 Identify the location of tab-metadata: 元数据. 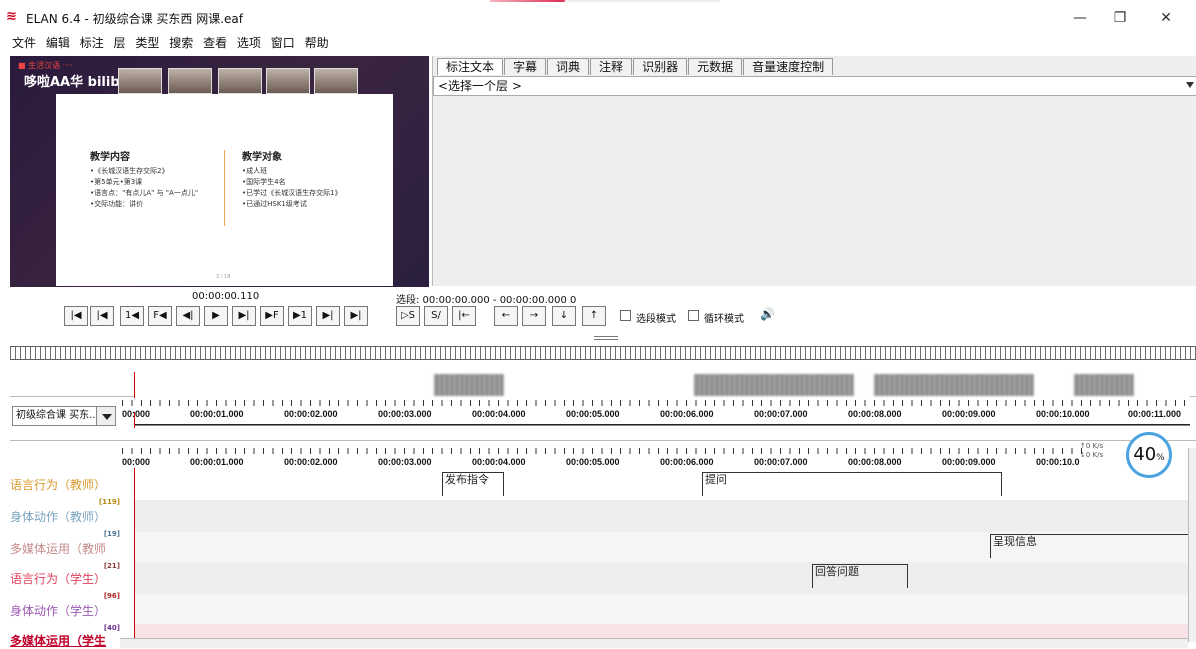
(715, 66).